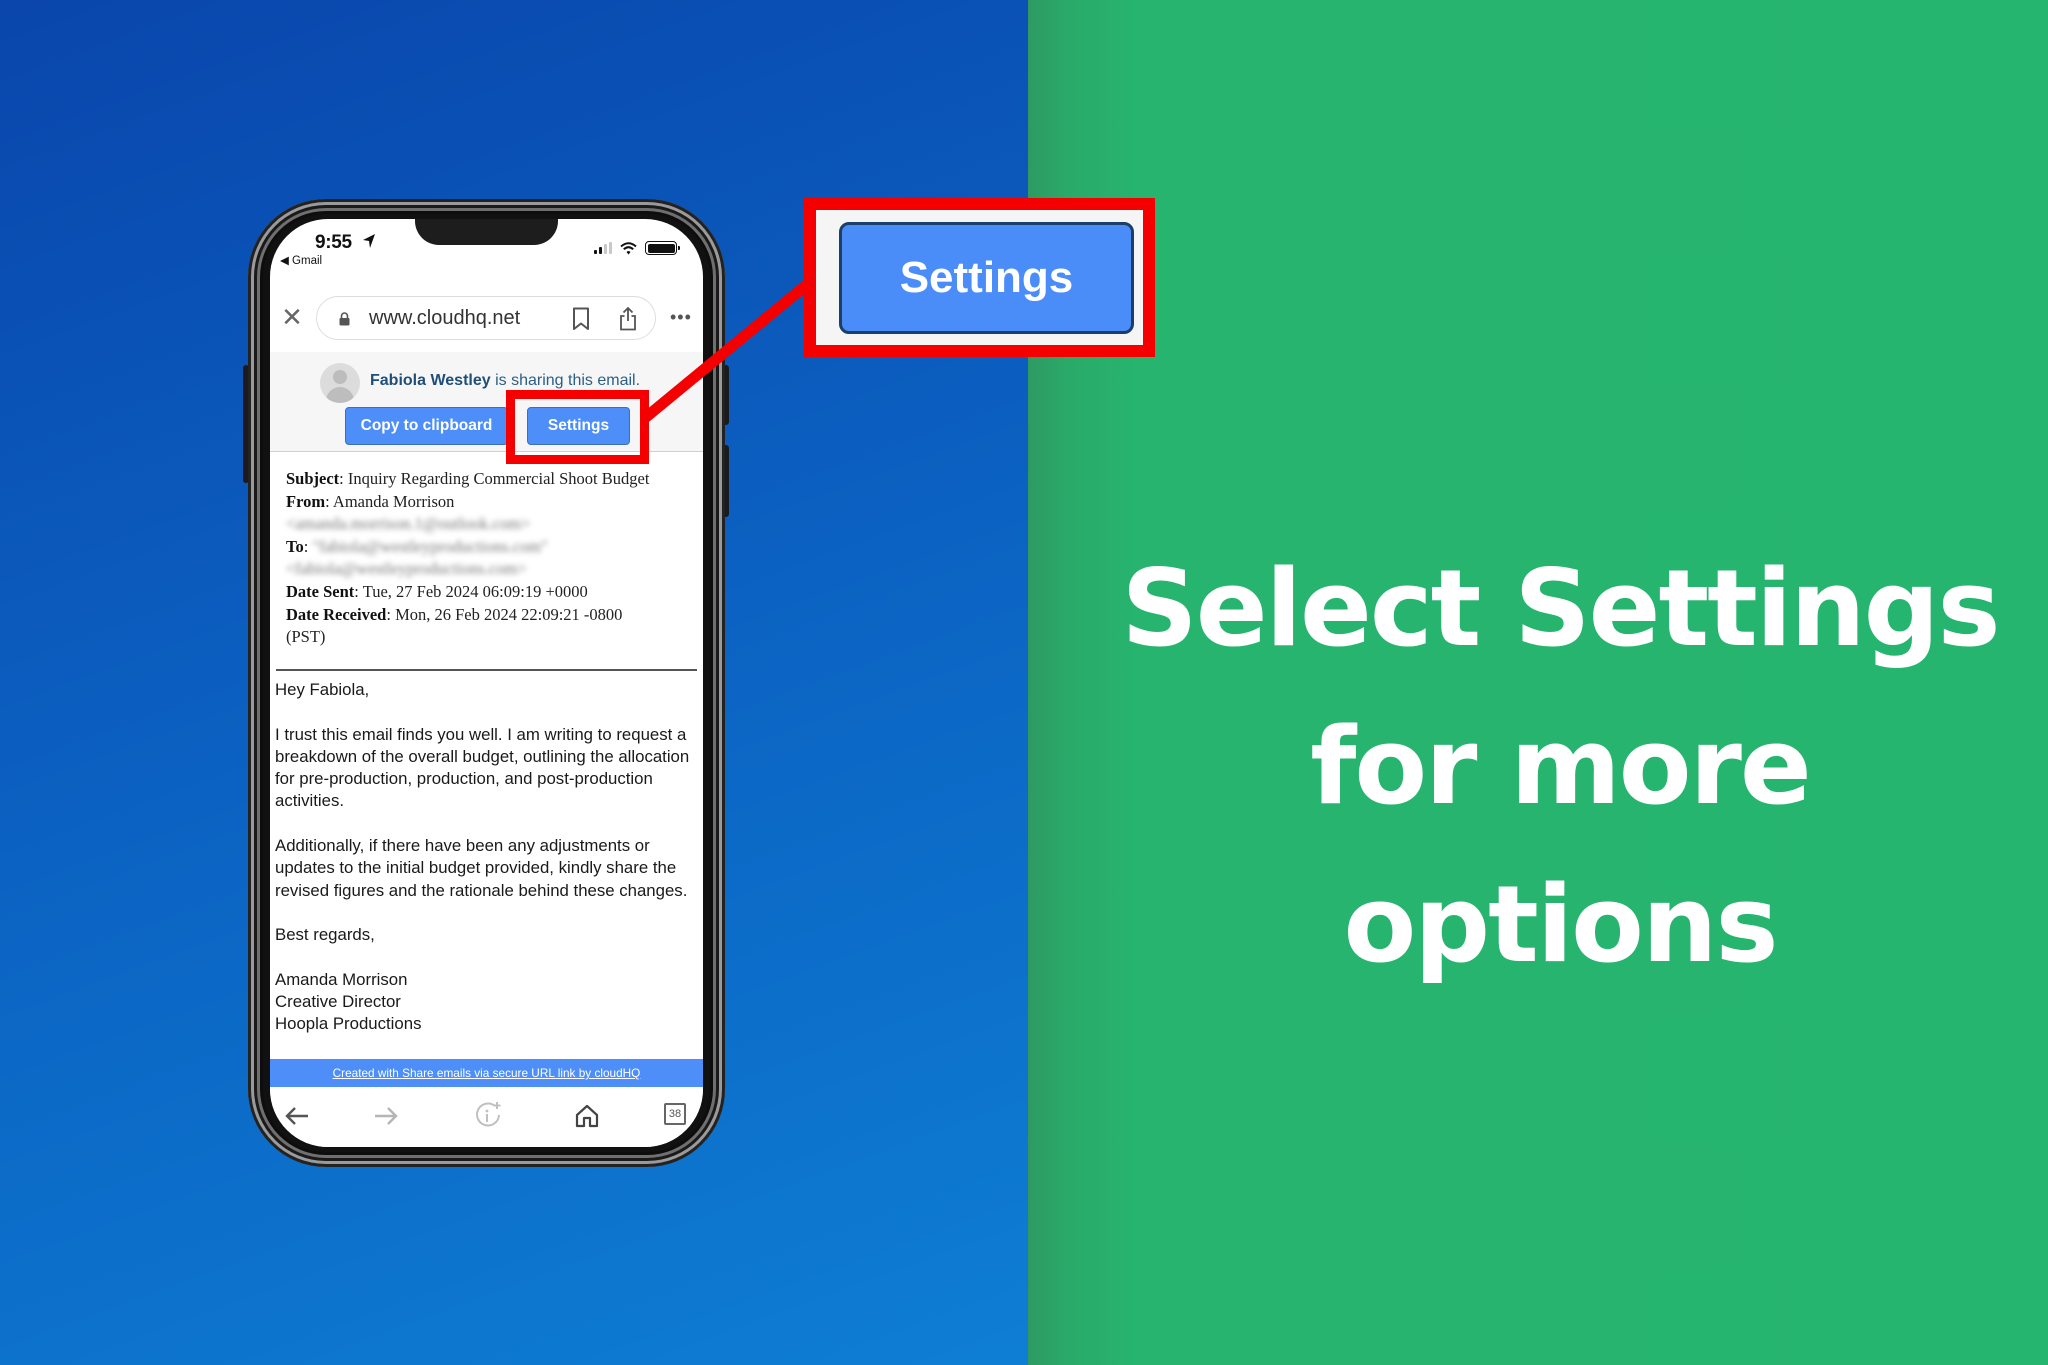 The width and height of the screenshot is (2048, 1365). Describe the element at coordinates (509, 614) in the screenshot. I see `date-received: Mon, 26 Feb 2024 22:09:21 -0800` at that location.